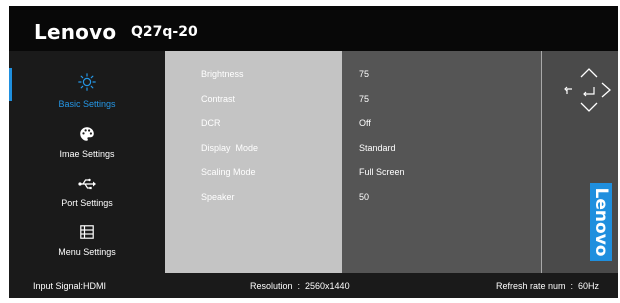 Image resolution: width=620 pixels, height=303 pixels. I want to click on up-arrow-icon, so click(589, 73).